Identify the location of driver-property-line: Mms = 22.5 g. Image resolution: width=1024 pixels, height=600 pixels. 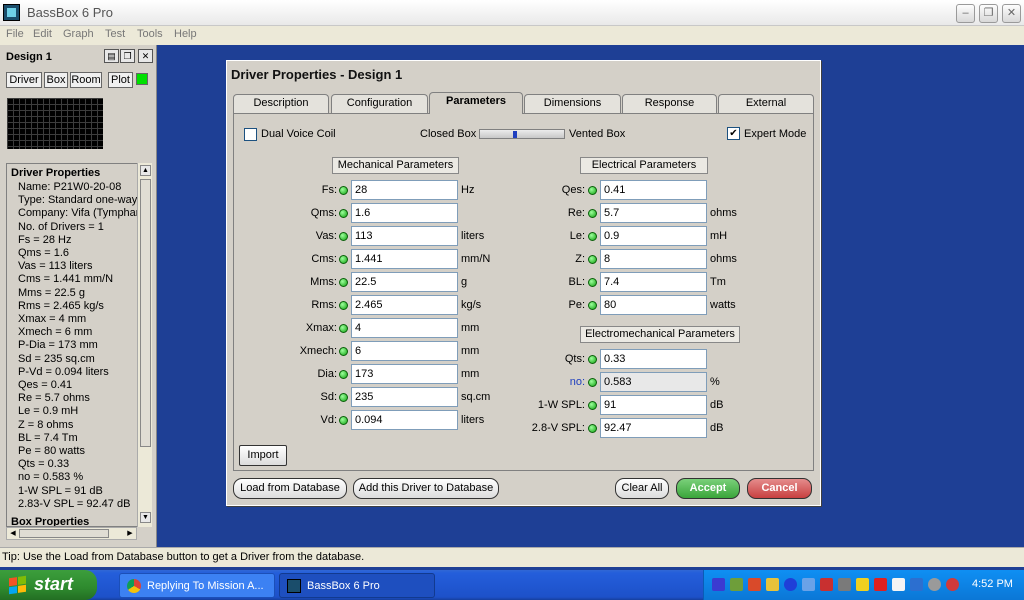
(51, 292).